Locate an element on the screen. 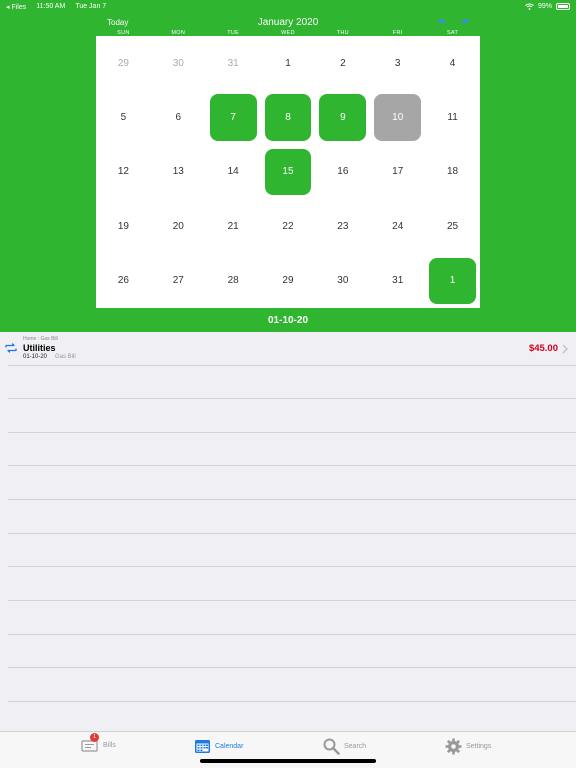  calendar-day: 17 is located at coordinates (397, 172).